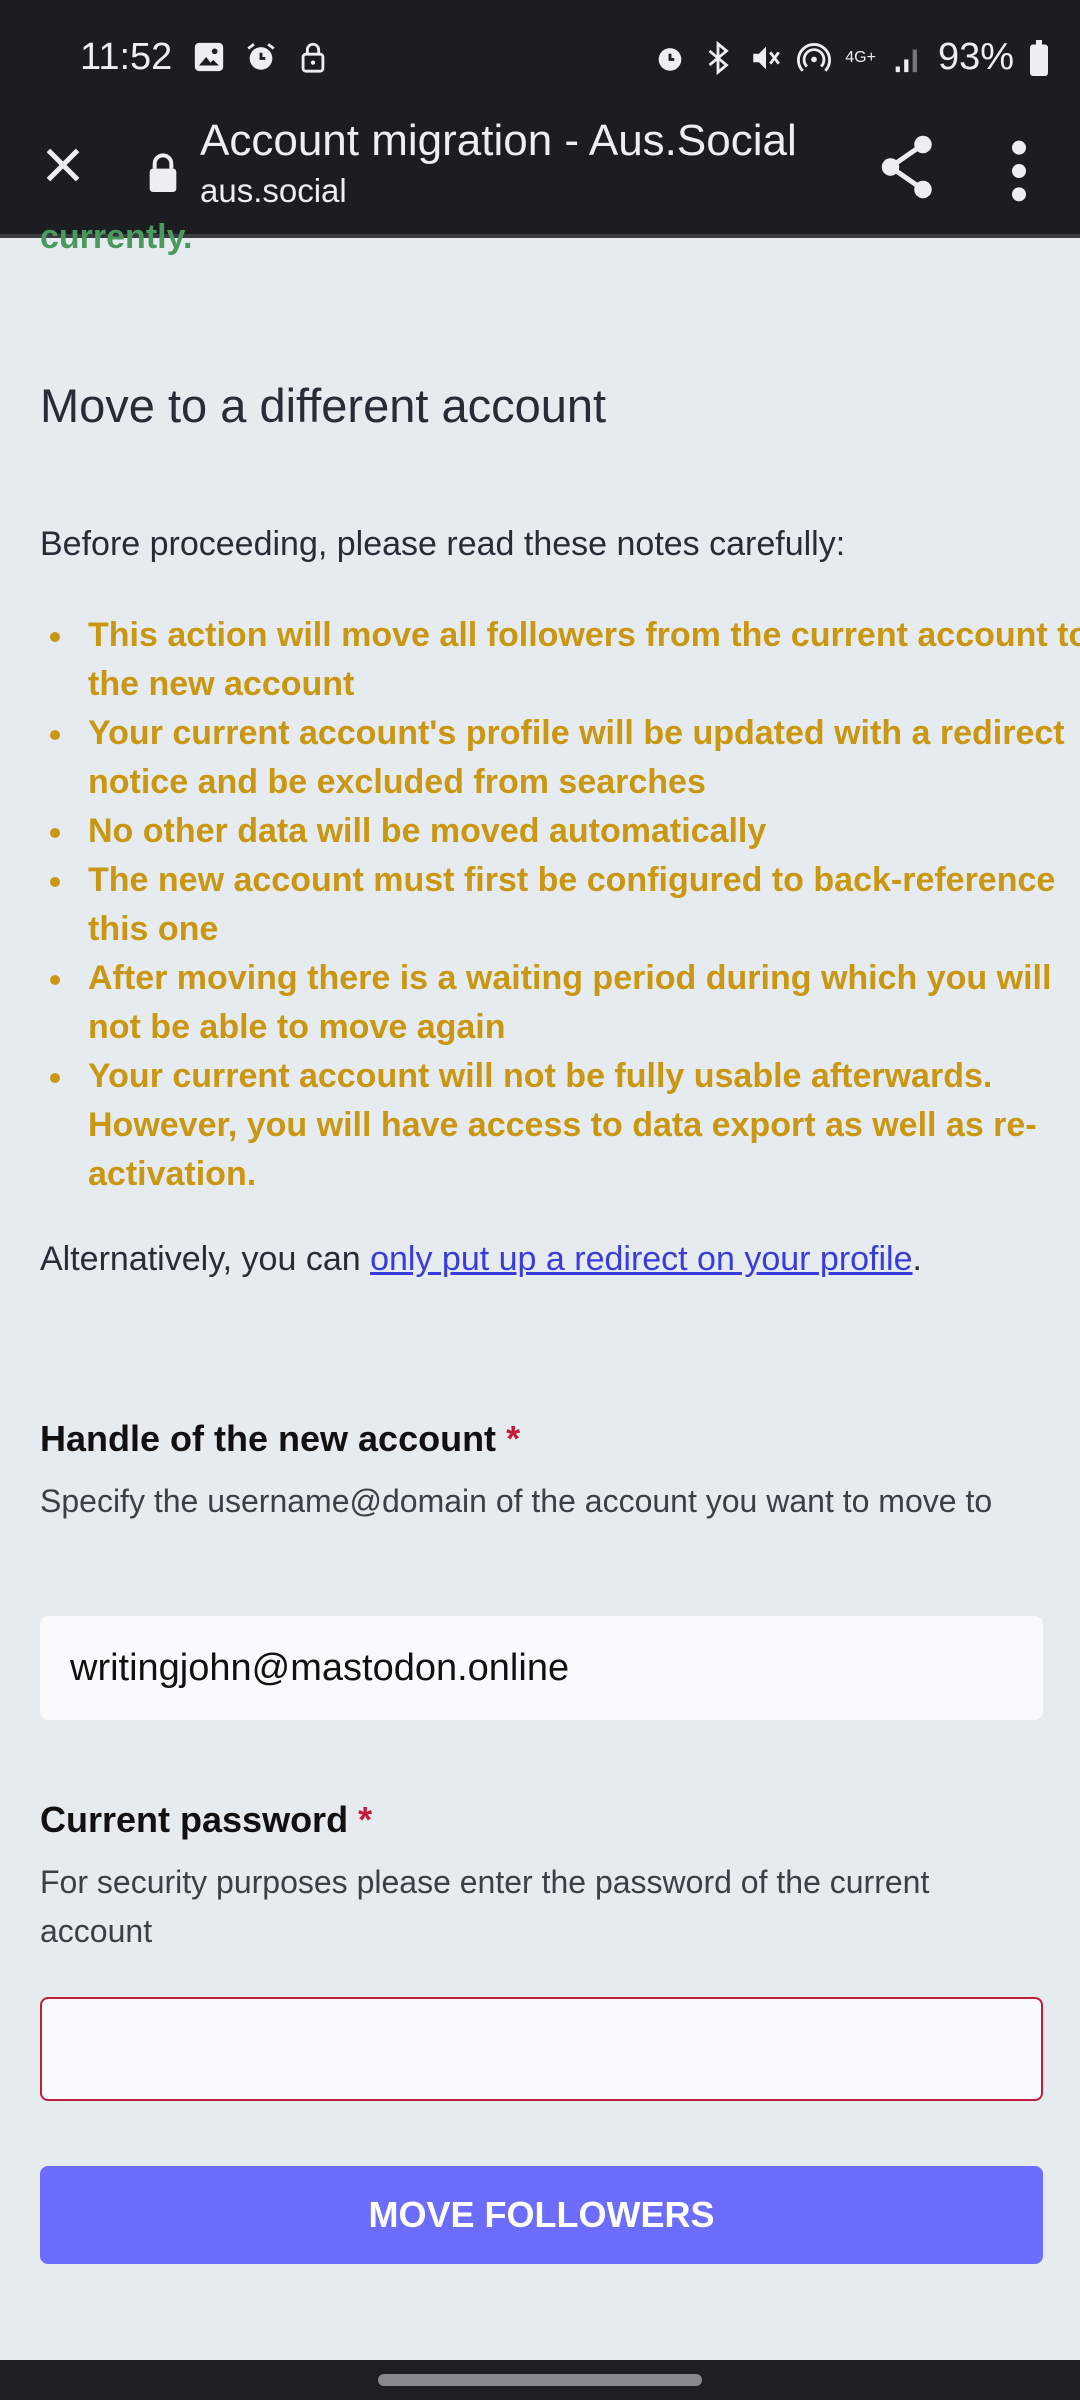 Image resolution: width=1080 pixels, height=2400 pixels. Describe the element at coordinates (1039, 57) in the screenshot. I see `battery-icon` at that location.